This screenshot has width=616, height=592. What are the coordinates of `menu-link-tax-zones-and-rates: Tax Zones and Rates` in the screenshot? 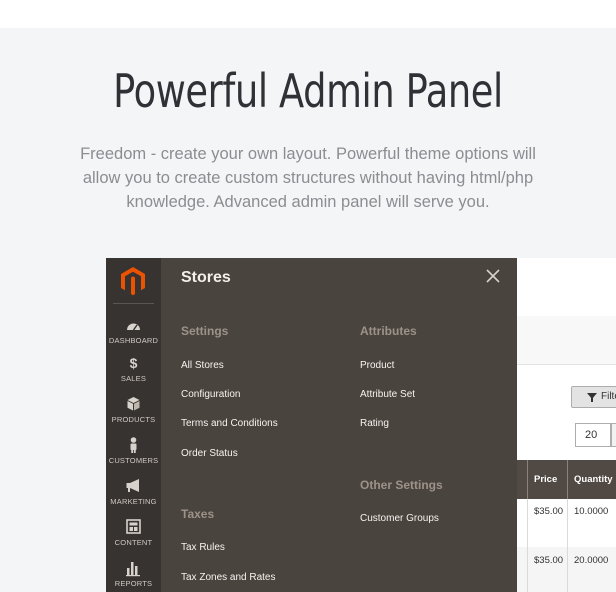 It's located at (228, 577).